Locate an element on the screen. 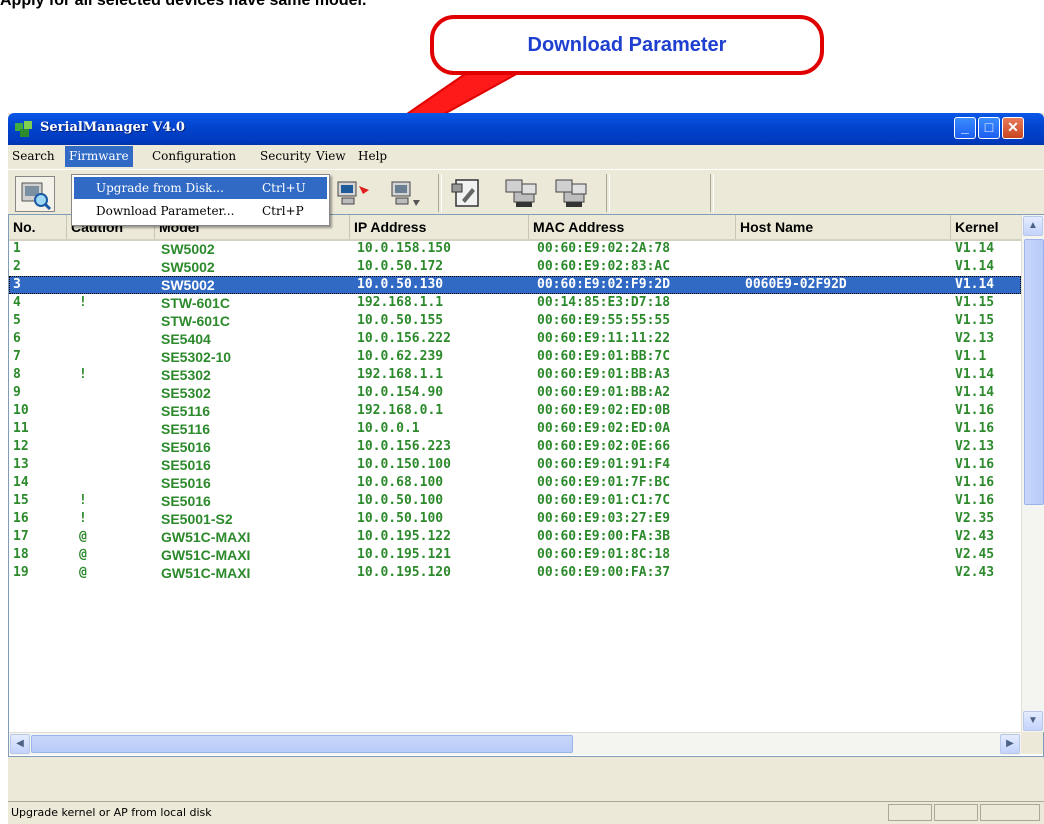 This screenshot has height=824, width=1044. horizontal-scrollbar: ◀ ▶ is located at coordinates (515, 743).